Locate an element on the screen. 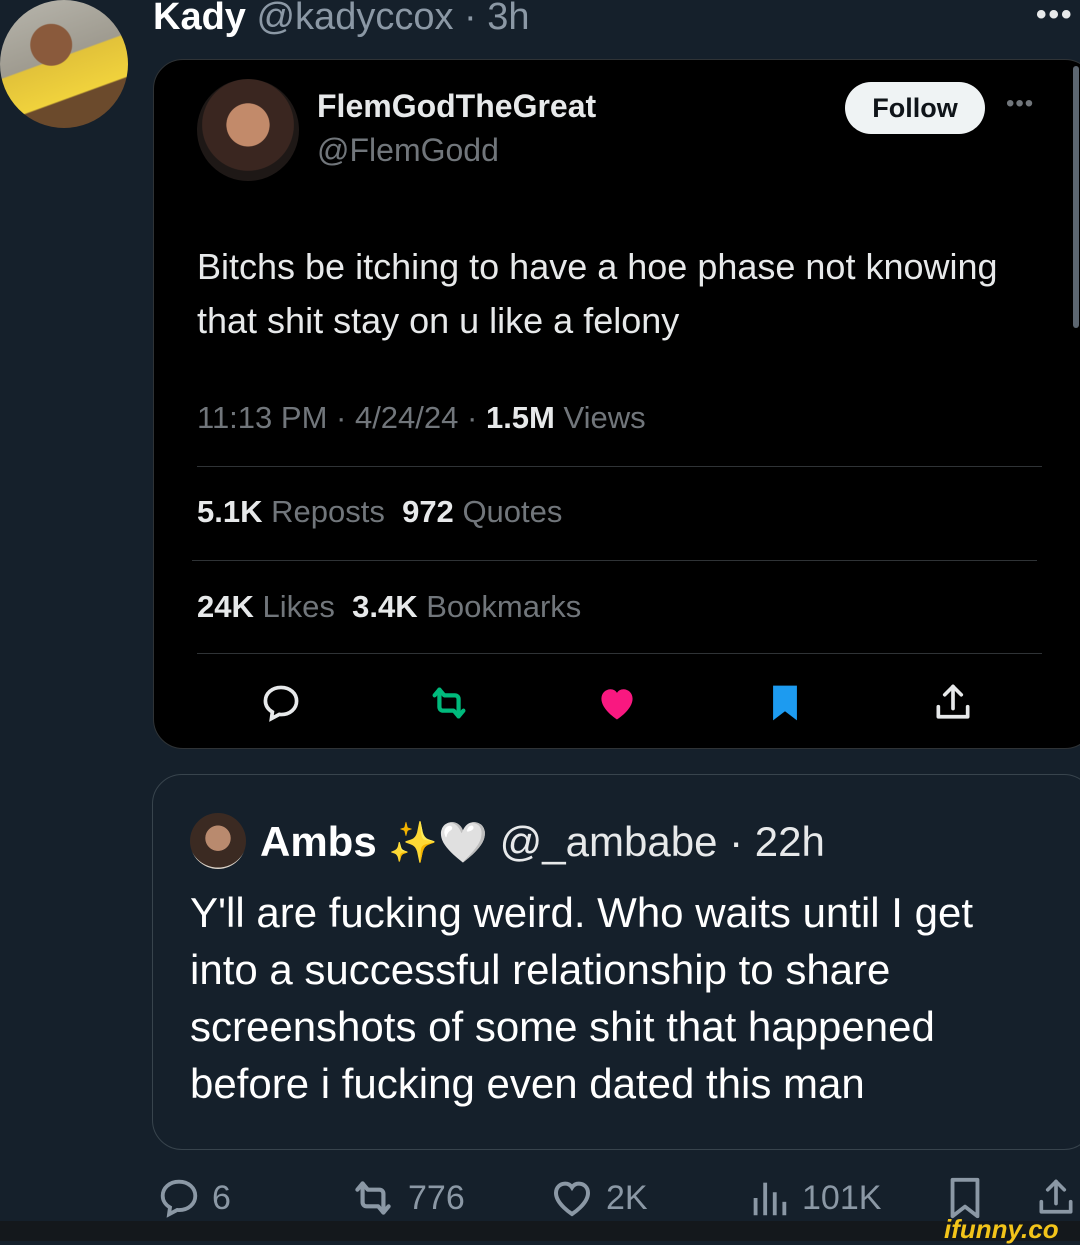 The height and width of the screenshot is (1245, 1080). repost-outline-icon is located at coordinates (373, 1198).